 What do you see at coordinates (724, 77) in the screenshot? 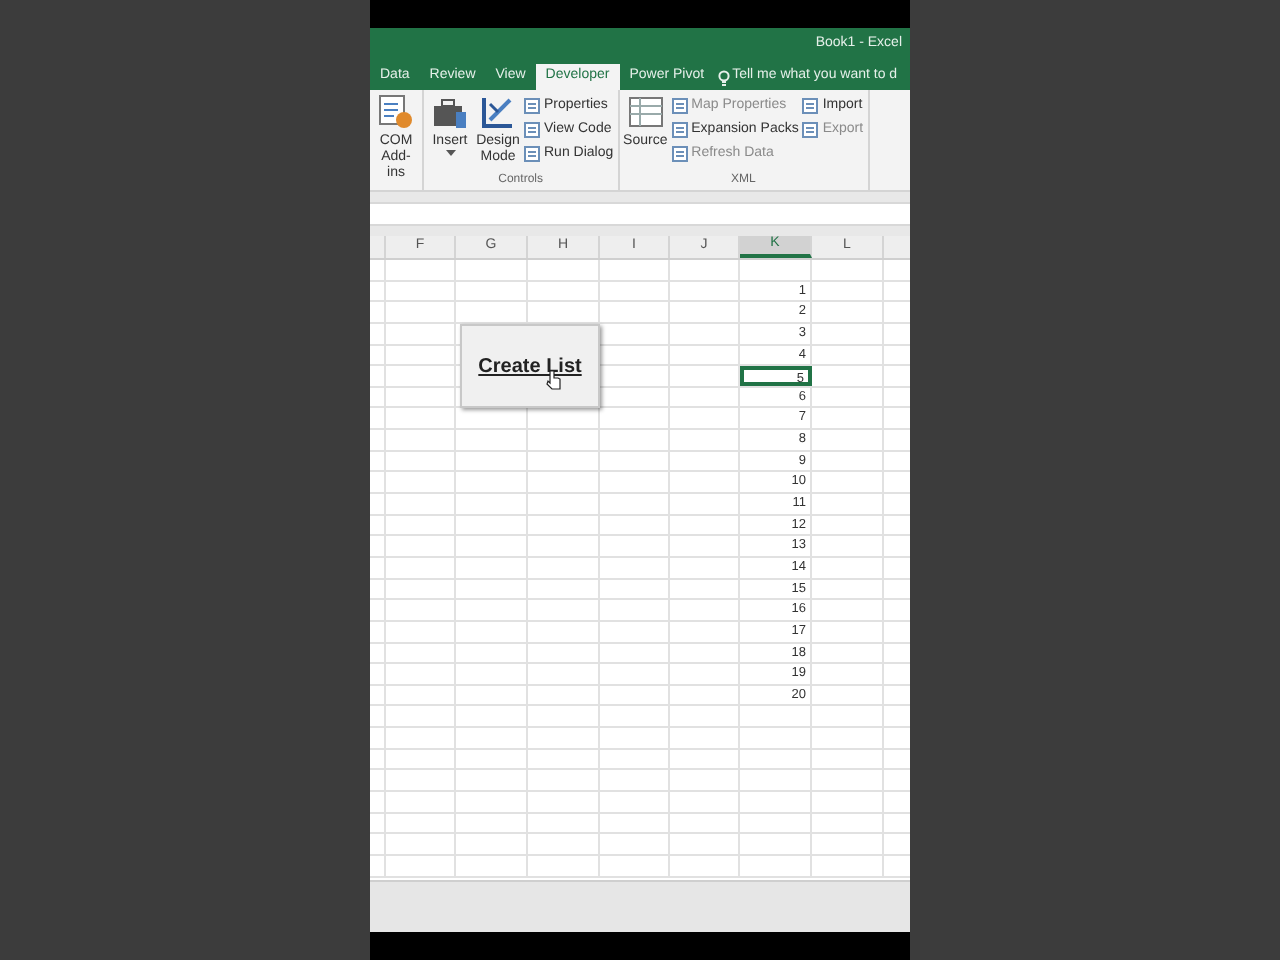
I see `lightbulb-icon` at bounding box center [724, 77].